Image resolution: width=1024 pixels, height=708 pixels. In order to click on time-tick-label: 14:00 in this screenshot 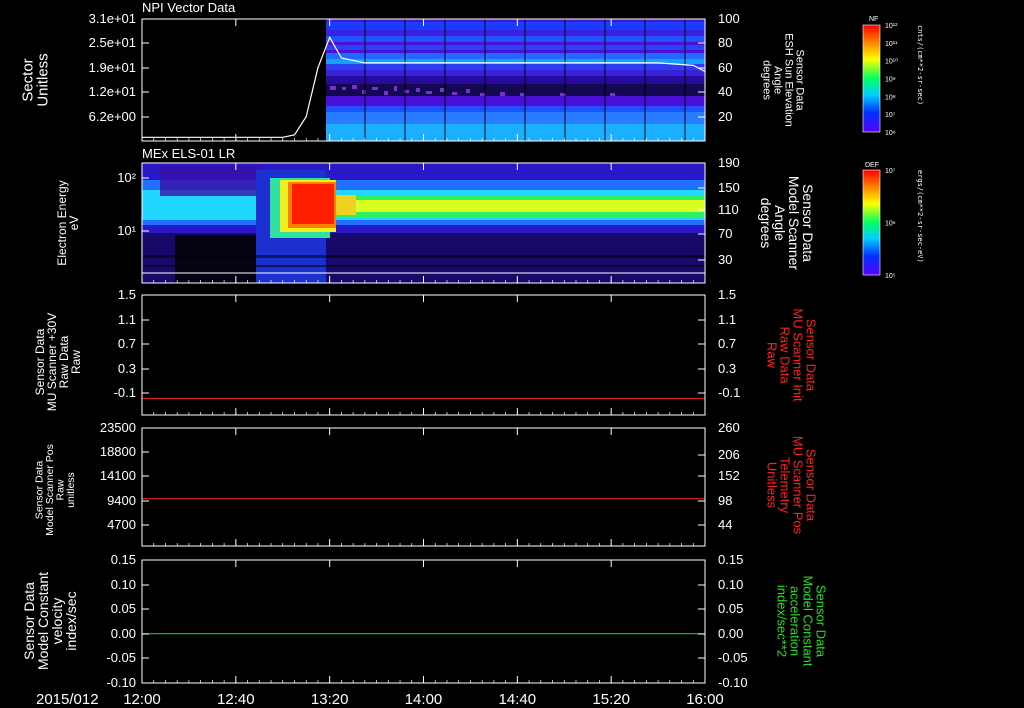, I will do `click(424, 699)`.